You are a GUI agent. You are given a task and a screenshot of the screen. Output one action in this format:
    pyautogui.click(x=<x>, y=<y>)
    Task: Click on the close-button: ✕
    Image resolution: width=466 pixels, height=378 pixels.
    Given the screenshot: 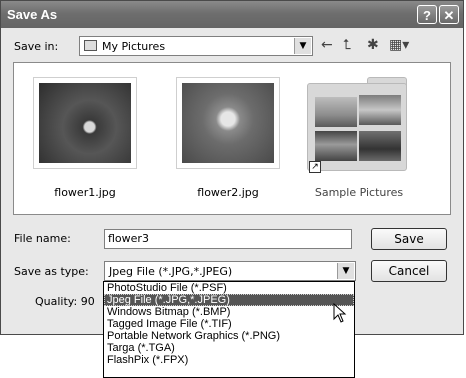 What is the action you would take?
    pyautogui.click(x=449, y=14)
    